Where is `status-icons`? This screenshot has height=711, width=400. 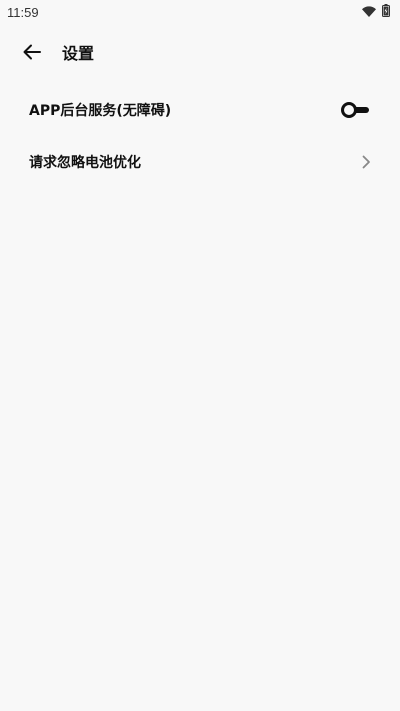 status-icons is located at coordinates (376, 12).